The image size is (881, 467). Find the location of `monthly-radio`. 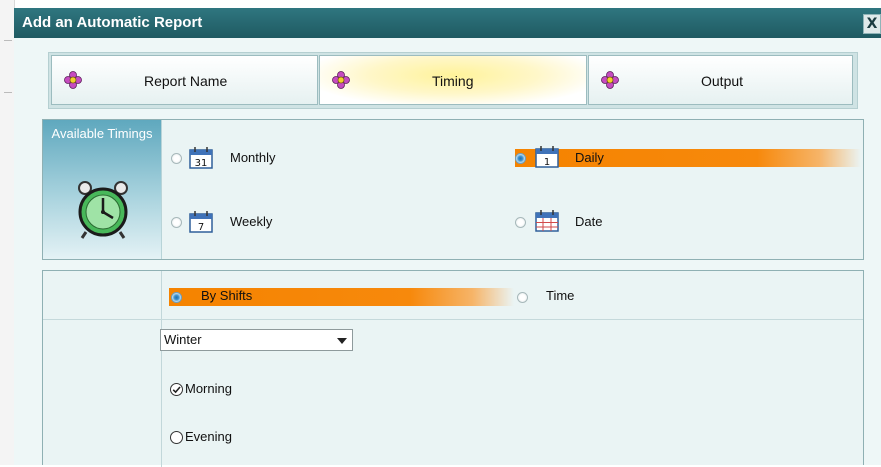

monthly-radio is located at coordinates (176, 158).